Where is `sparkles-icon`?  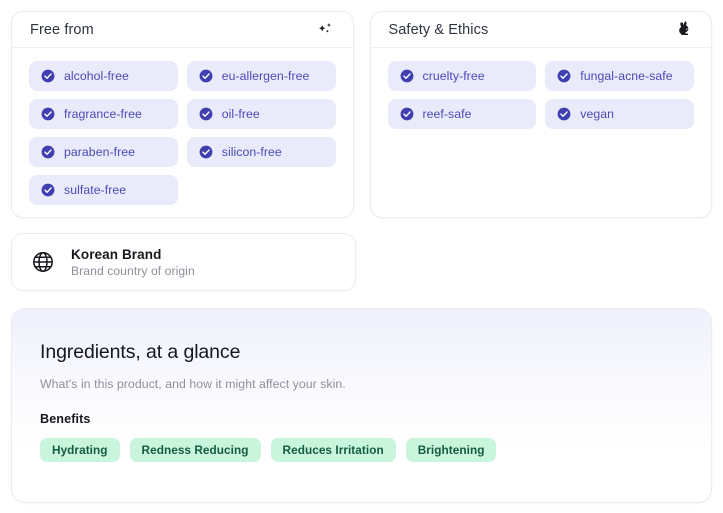
sparkles-icon is located at coordinates (326, 30).